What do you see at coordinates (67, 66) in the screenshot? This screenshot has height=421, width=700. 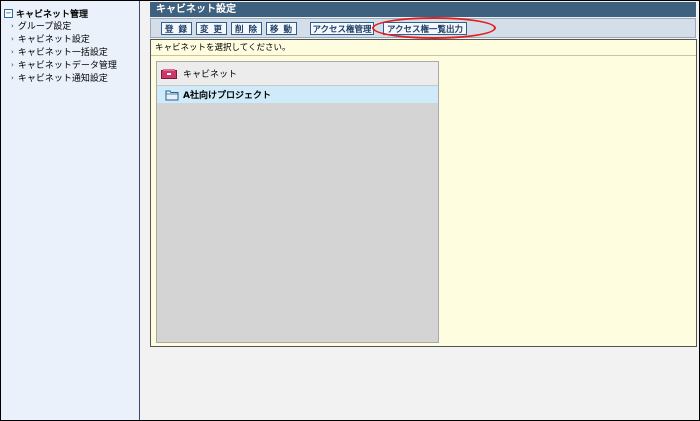 I see `sidebar-item-label: キャビネットデータ管理` at bounding box center [67, 66].